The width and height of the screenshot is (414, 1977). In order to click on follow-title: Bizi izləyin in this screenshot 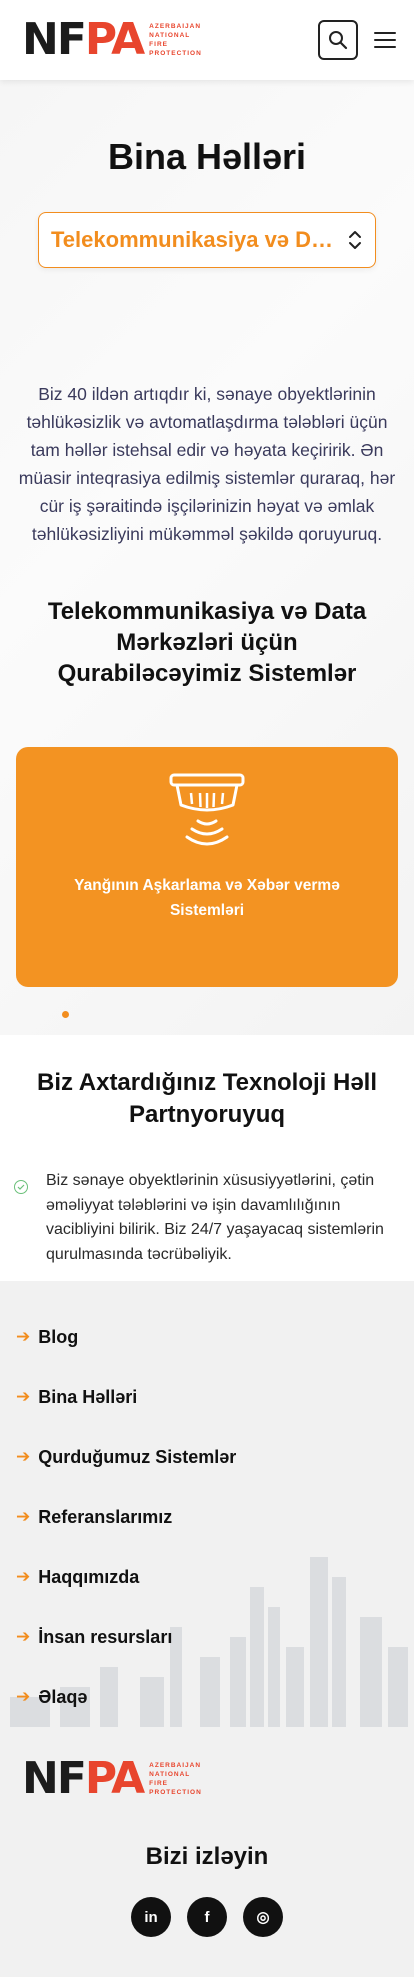, I will do `click(207, 1856)`.